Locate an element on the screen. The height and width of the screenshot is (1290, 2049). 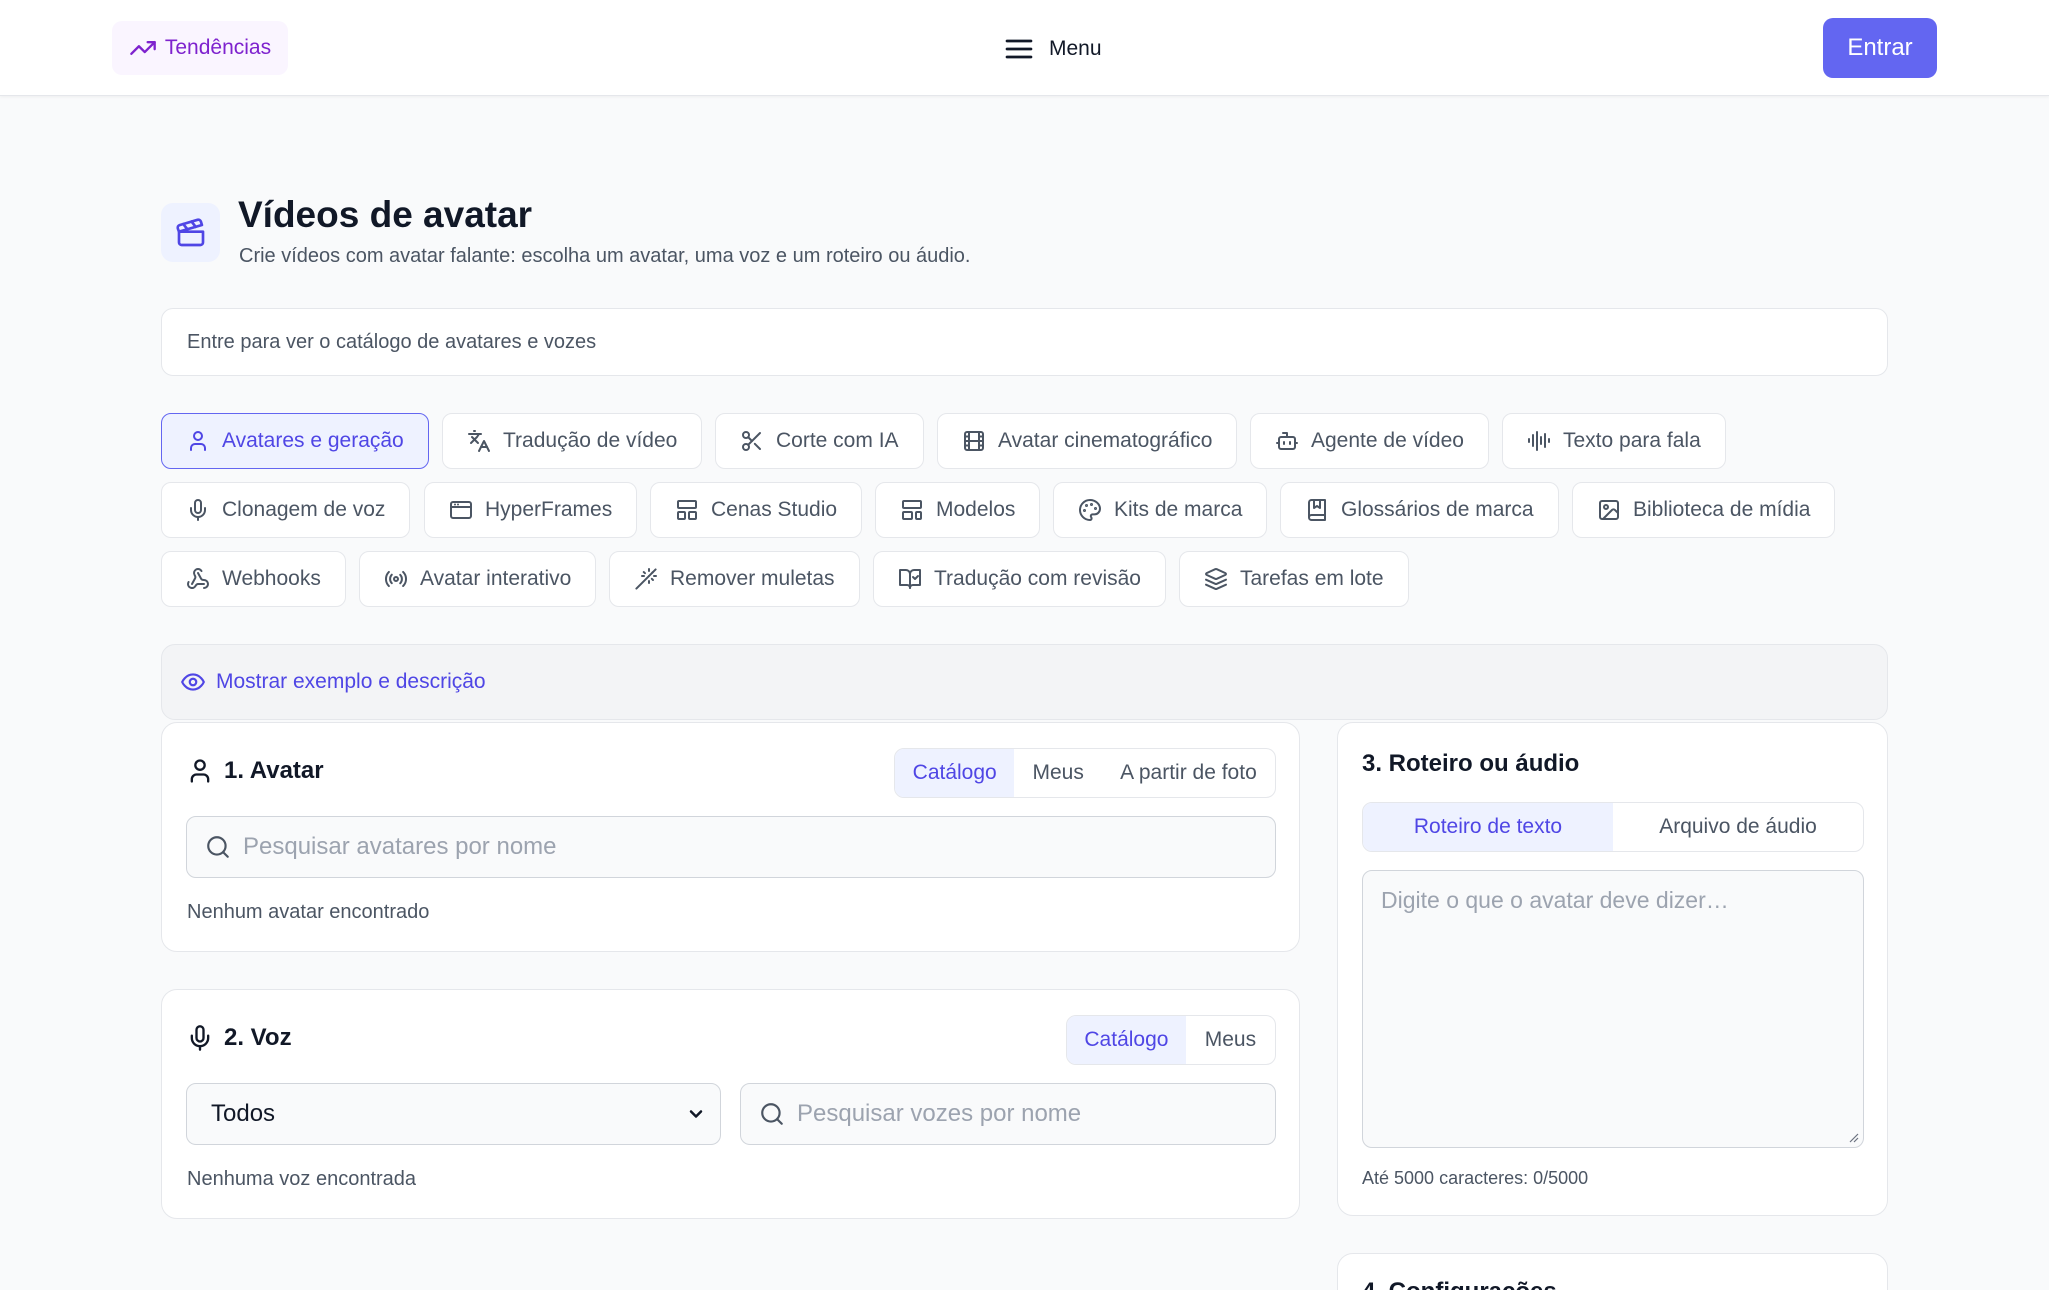
script-tab-arquivo-de-audio: Arquivo de áudio is located at coordinates (1738, 827).